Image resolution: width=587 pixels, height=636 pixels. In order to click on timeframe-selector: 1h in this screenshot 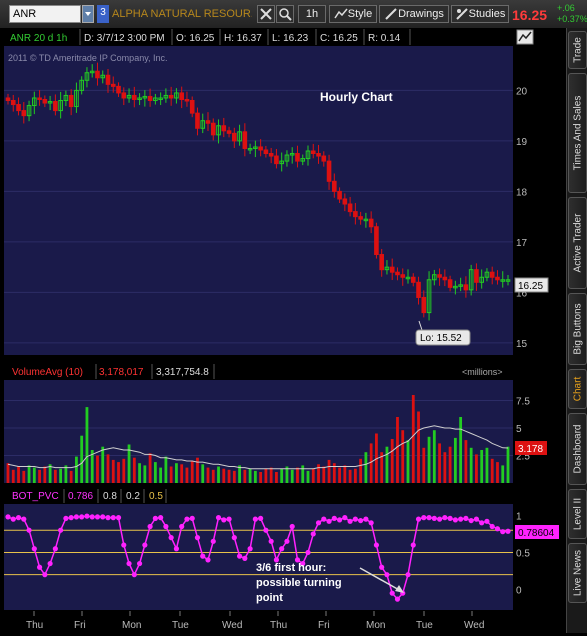, I will do `click(312, 14)`.